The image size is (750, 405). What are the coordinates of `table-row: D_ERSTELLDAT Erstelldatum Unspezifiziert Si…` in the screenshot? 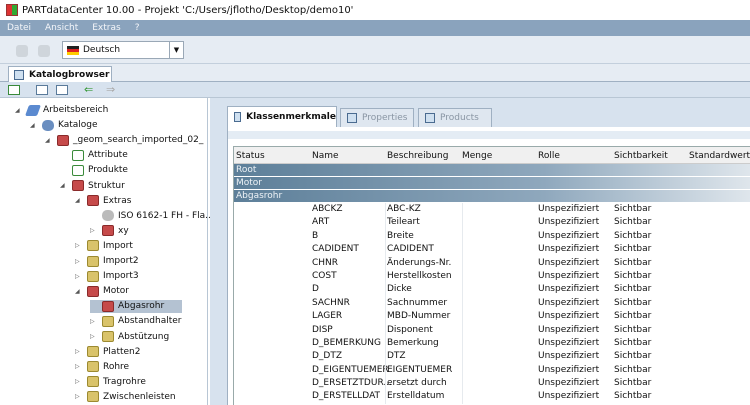 It's located at (492, 397).